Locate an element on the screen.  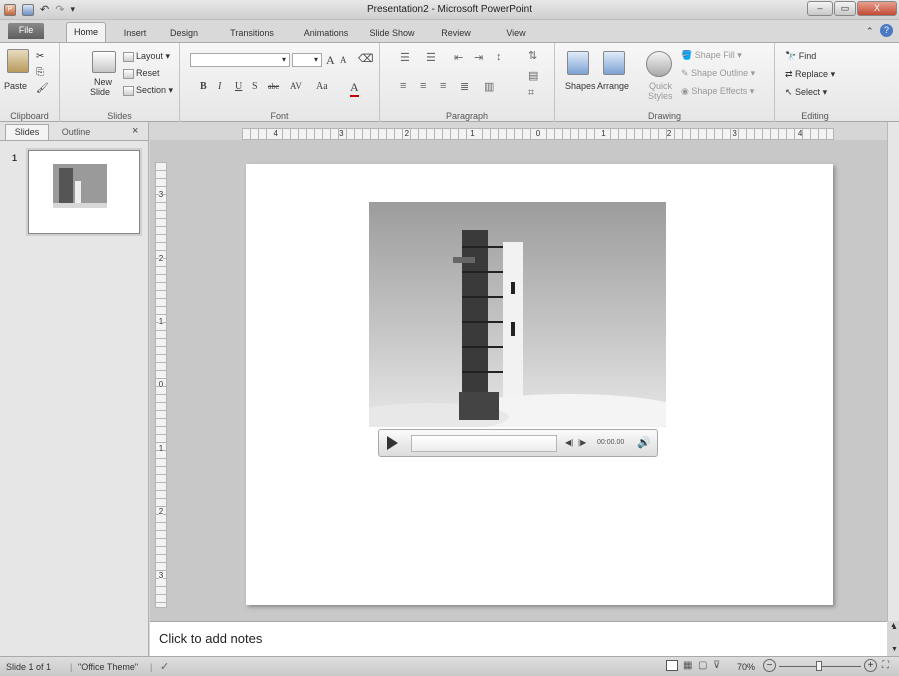
skip-forward-icon: |▶ is located at coordinates (582, 442).